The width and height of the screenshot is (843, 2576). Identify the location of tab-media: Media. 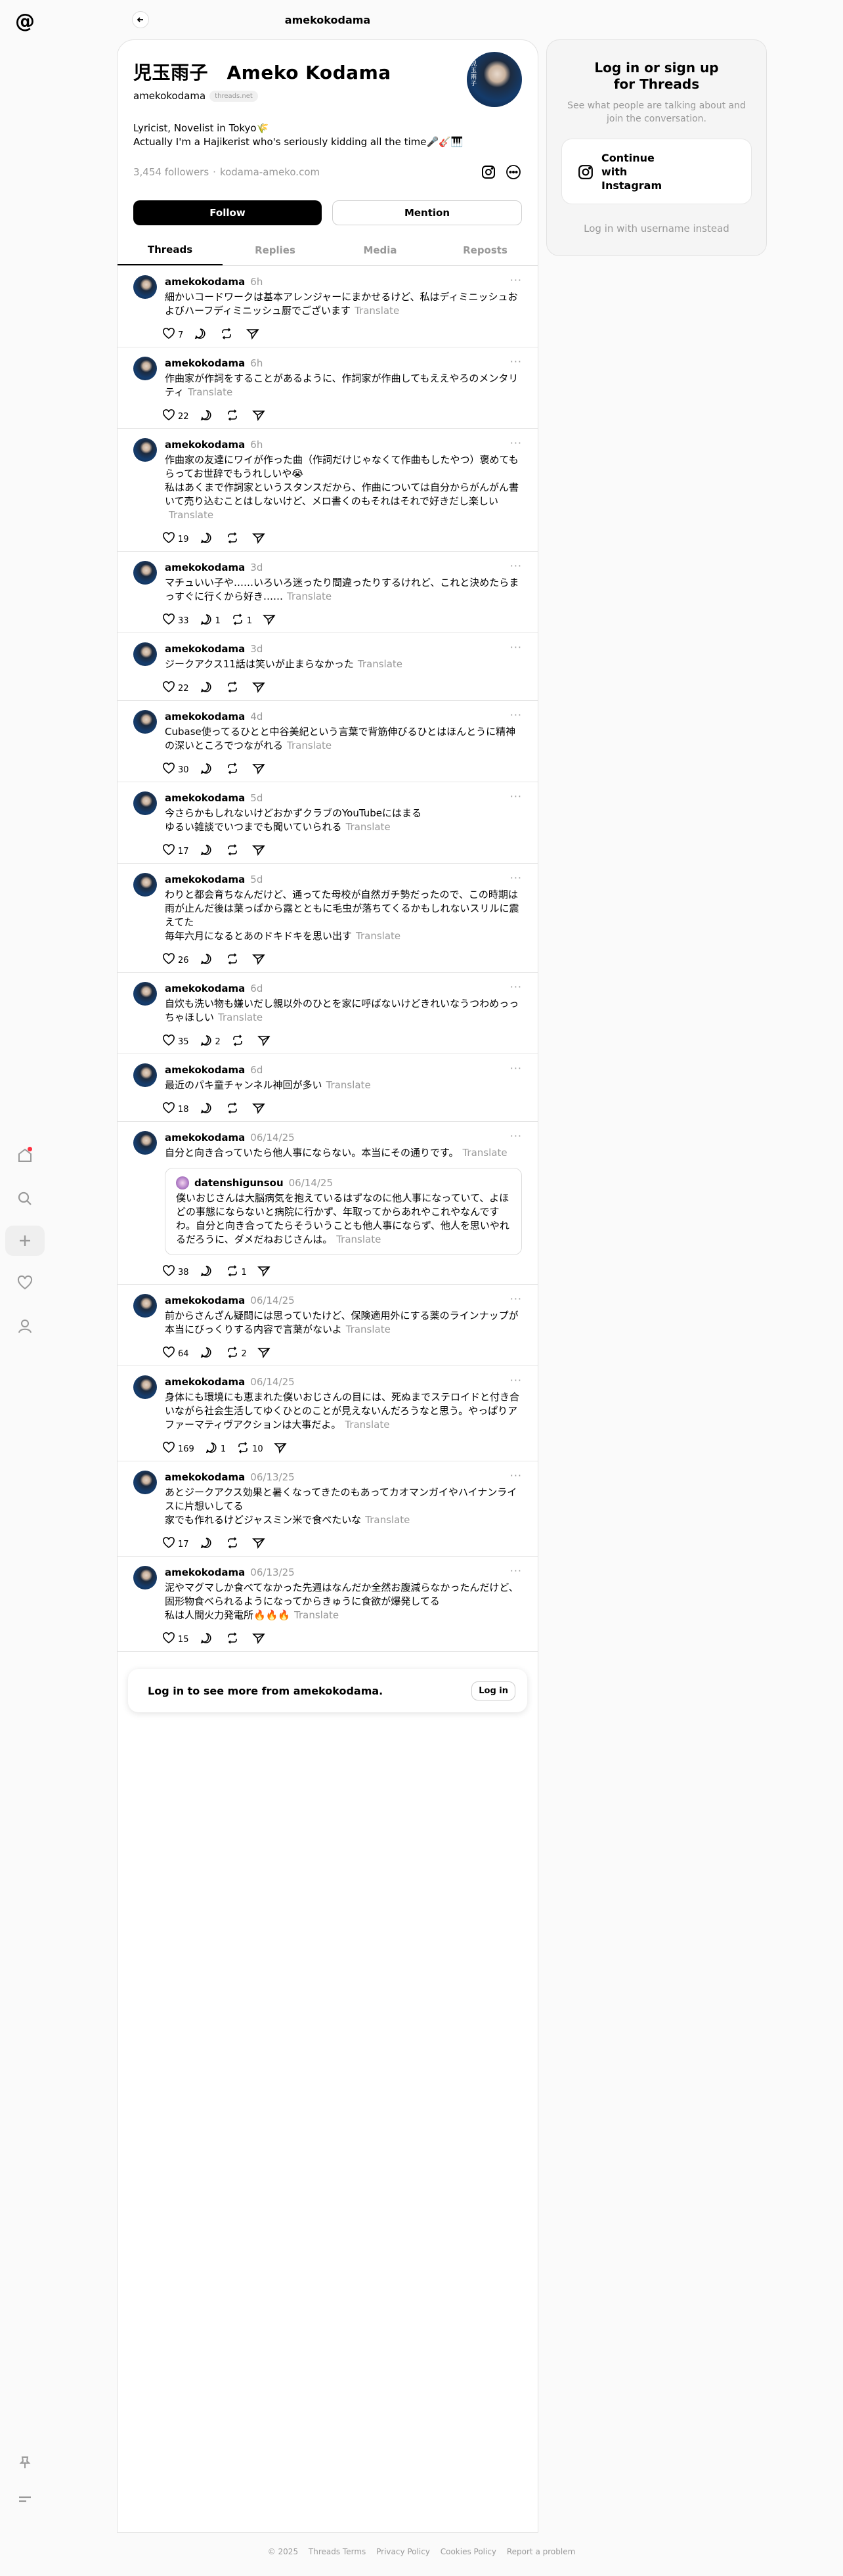
(380, 249).